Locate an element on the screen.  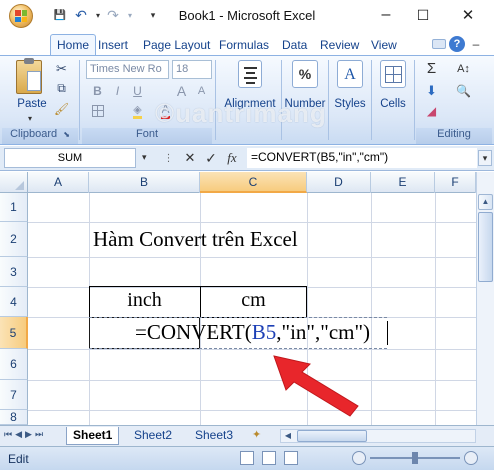
tab-insert: Insert is located at coordinates (113, 45).